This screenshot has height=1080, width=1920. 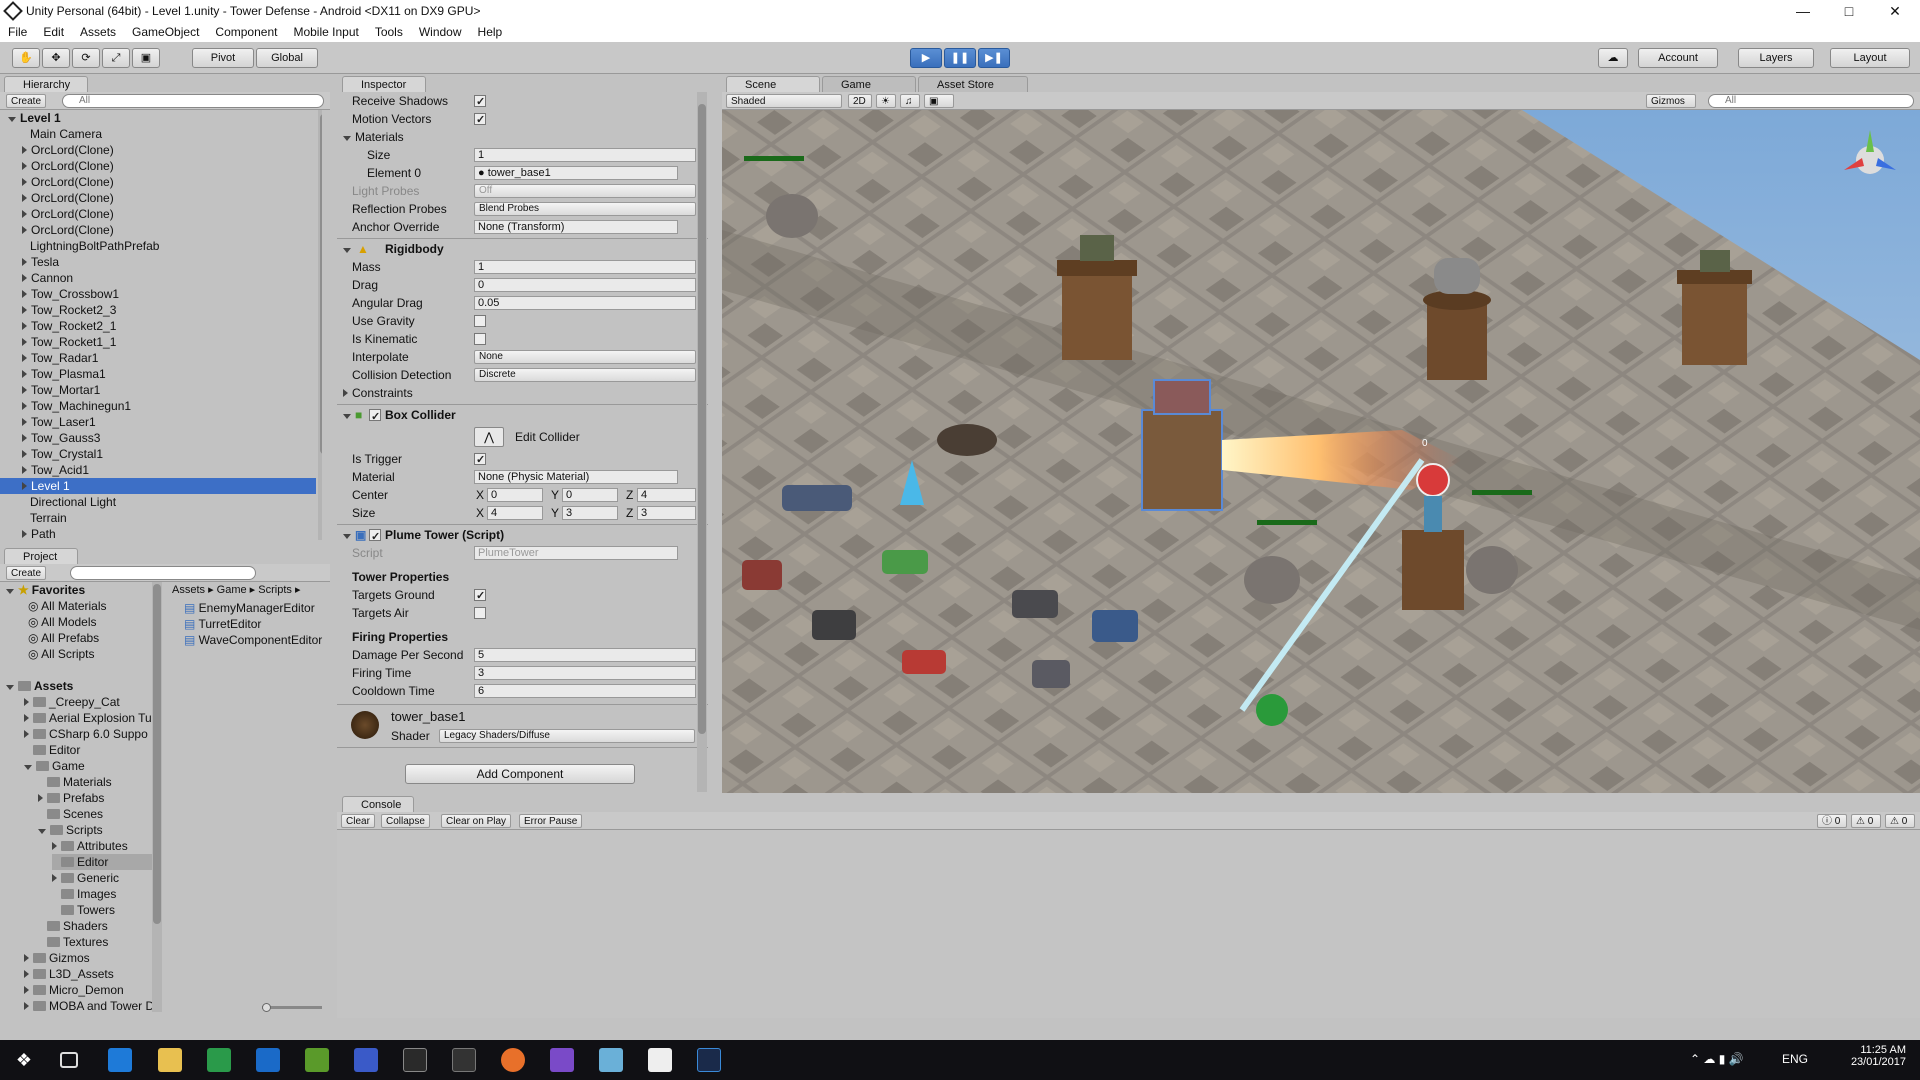 What do you see at coordinates (515, 513) in the screenshot?
I see `size-x-field: 4` at bounding box center [515, 513].